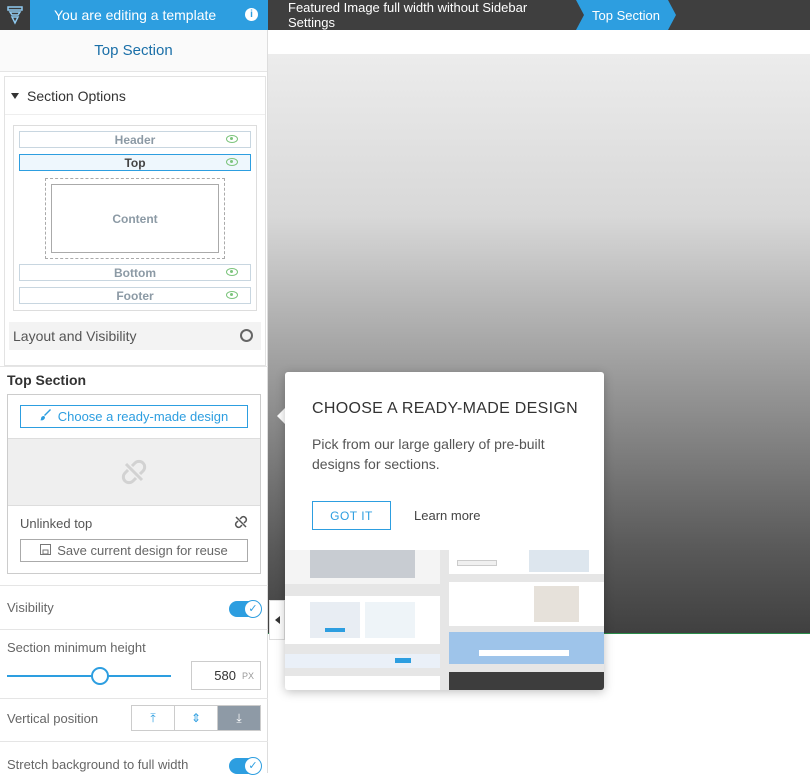  I want to click on slot-header: Header, so click(135, 139).